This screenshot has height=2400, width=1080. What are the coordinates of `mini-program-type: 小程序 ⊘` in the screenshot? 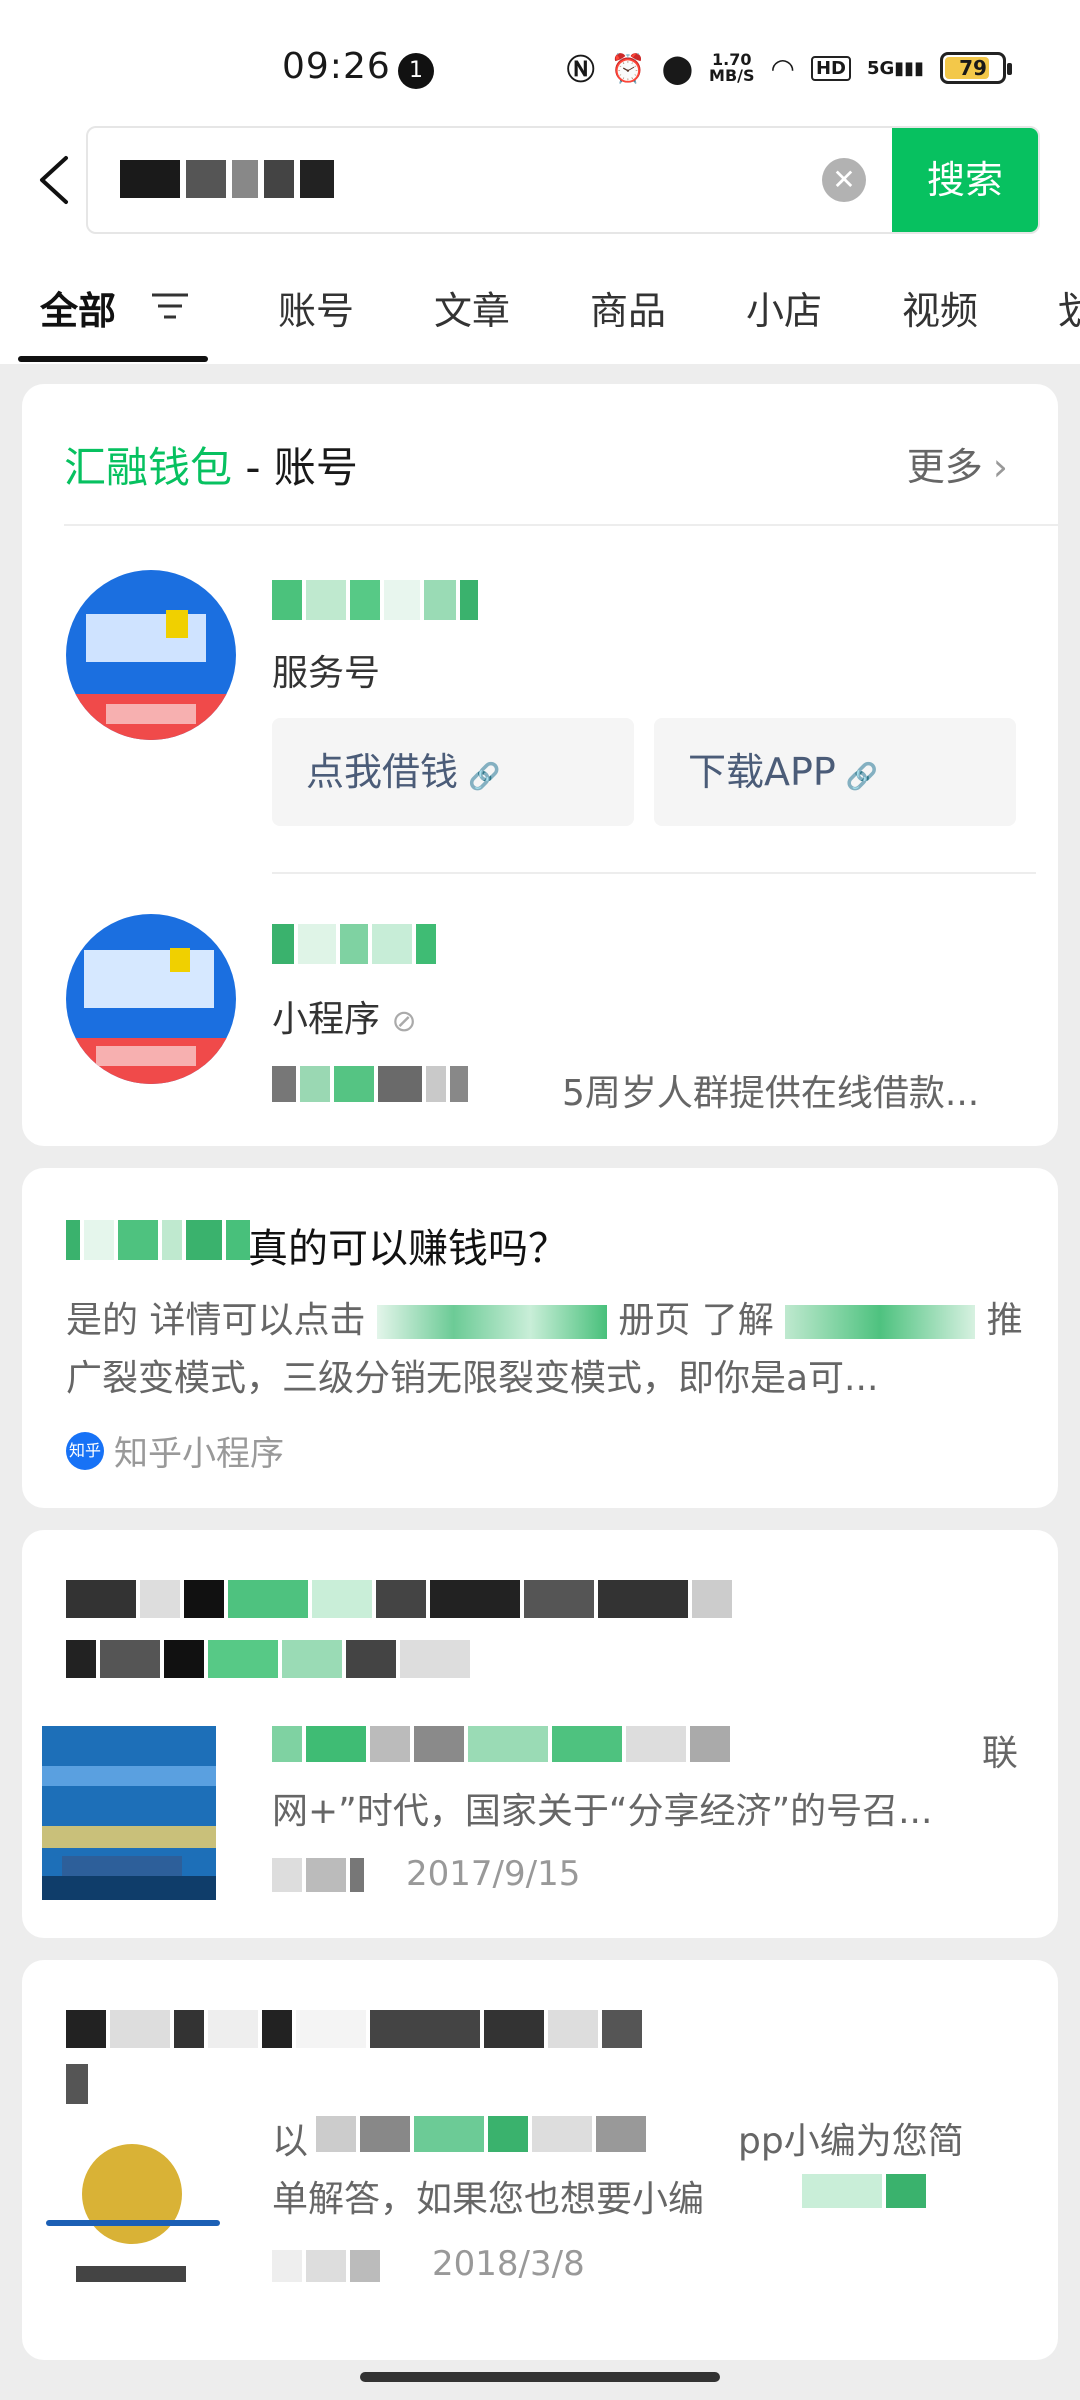 It's located at (344, 1016).